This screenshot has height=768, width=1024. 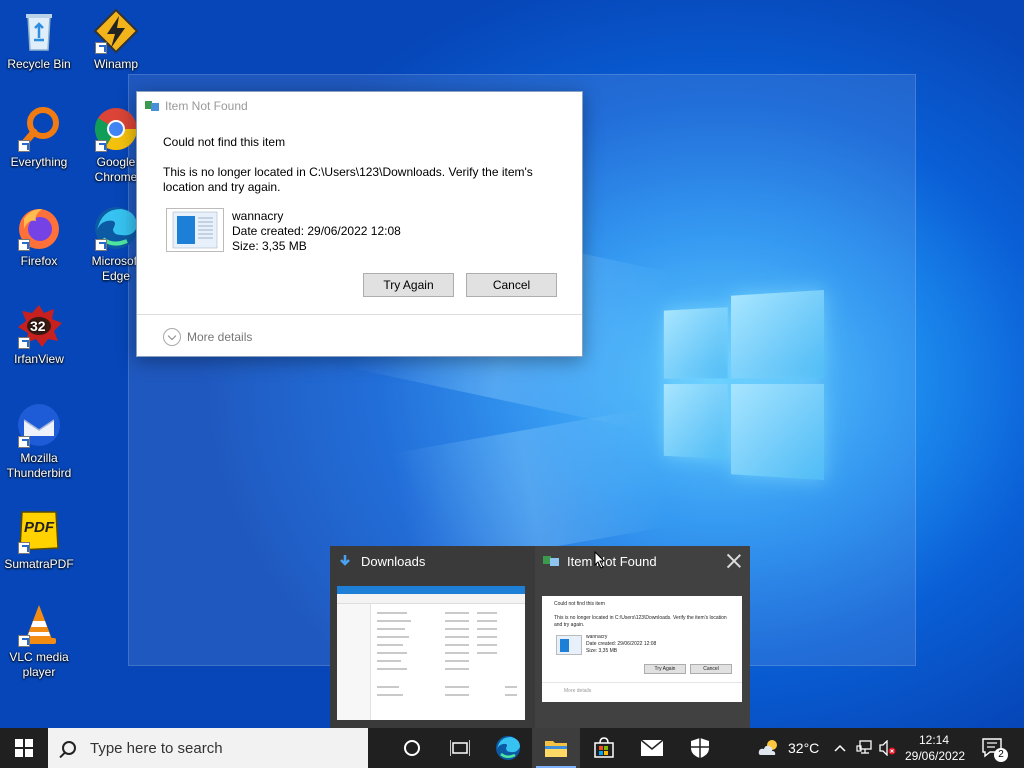 I want to click on explorer-preview, so click(x=431, y=653).